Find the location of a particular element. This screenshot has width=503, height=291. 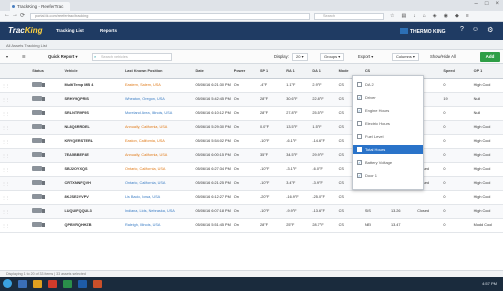

column-option: Fuel Level is located at coordinates (388, 136).